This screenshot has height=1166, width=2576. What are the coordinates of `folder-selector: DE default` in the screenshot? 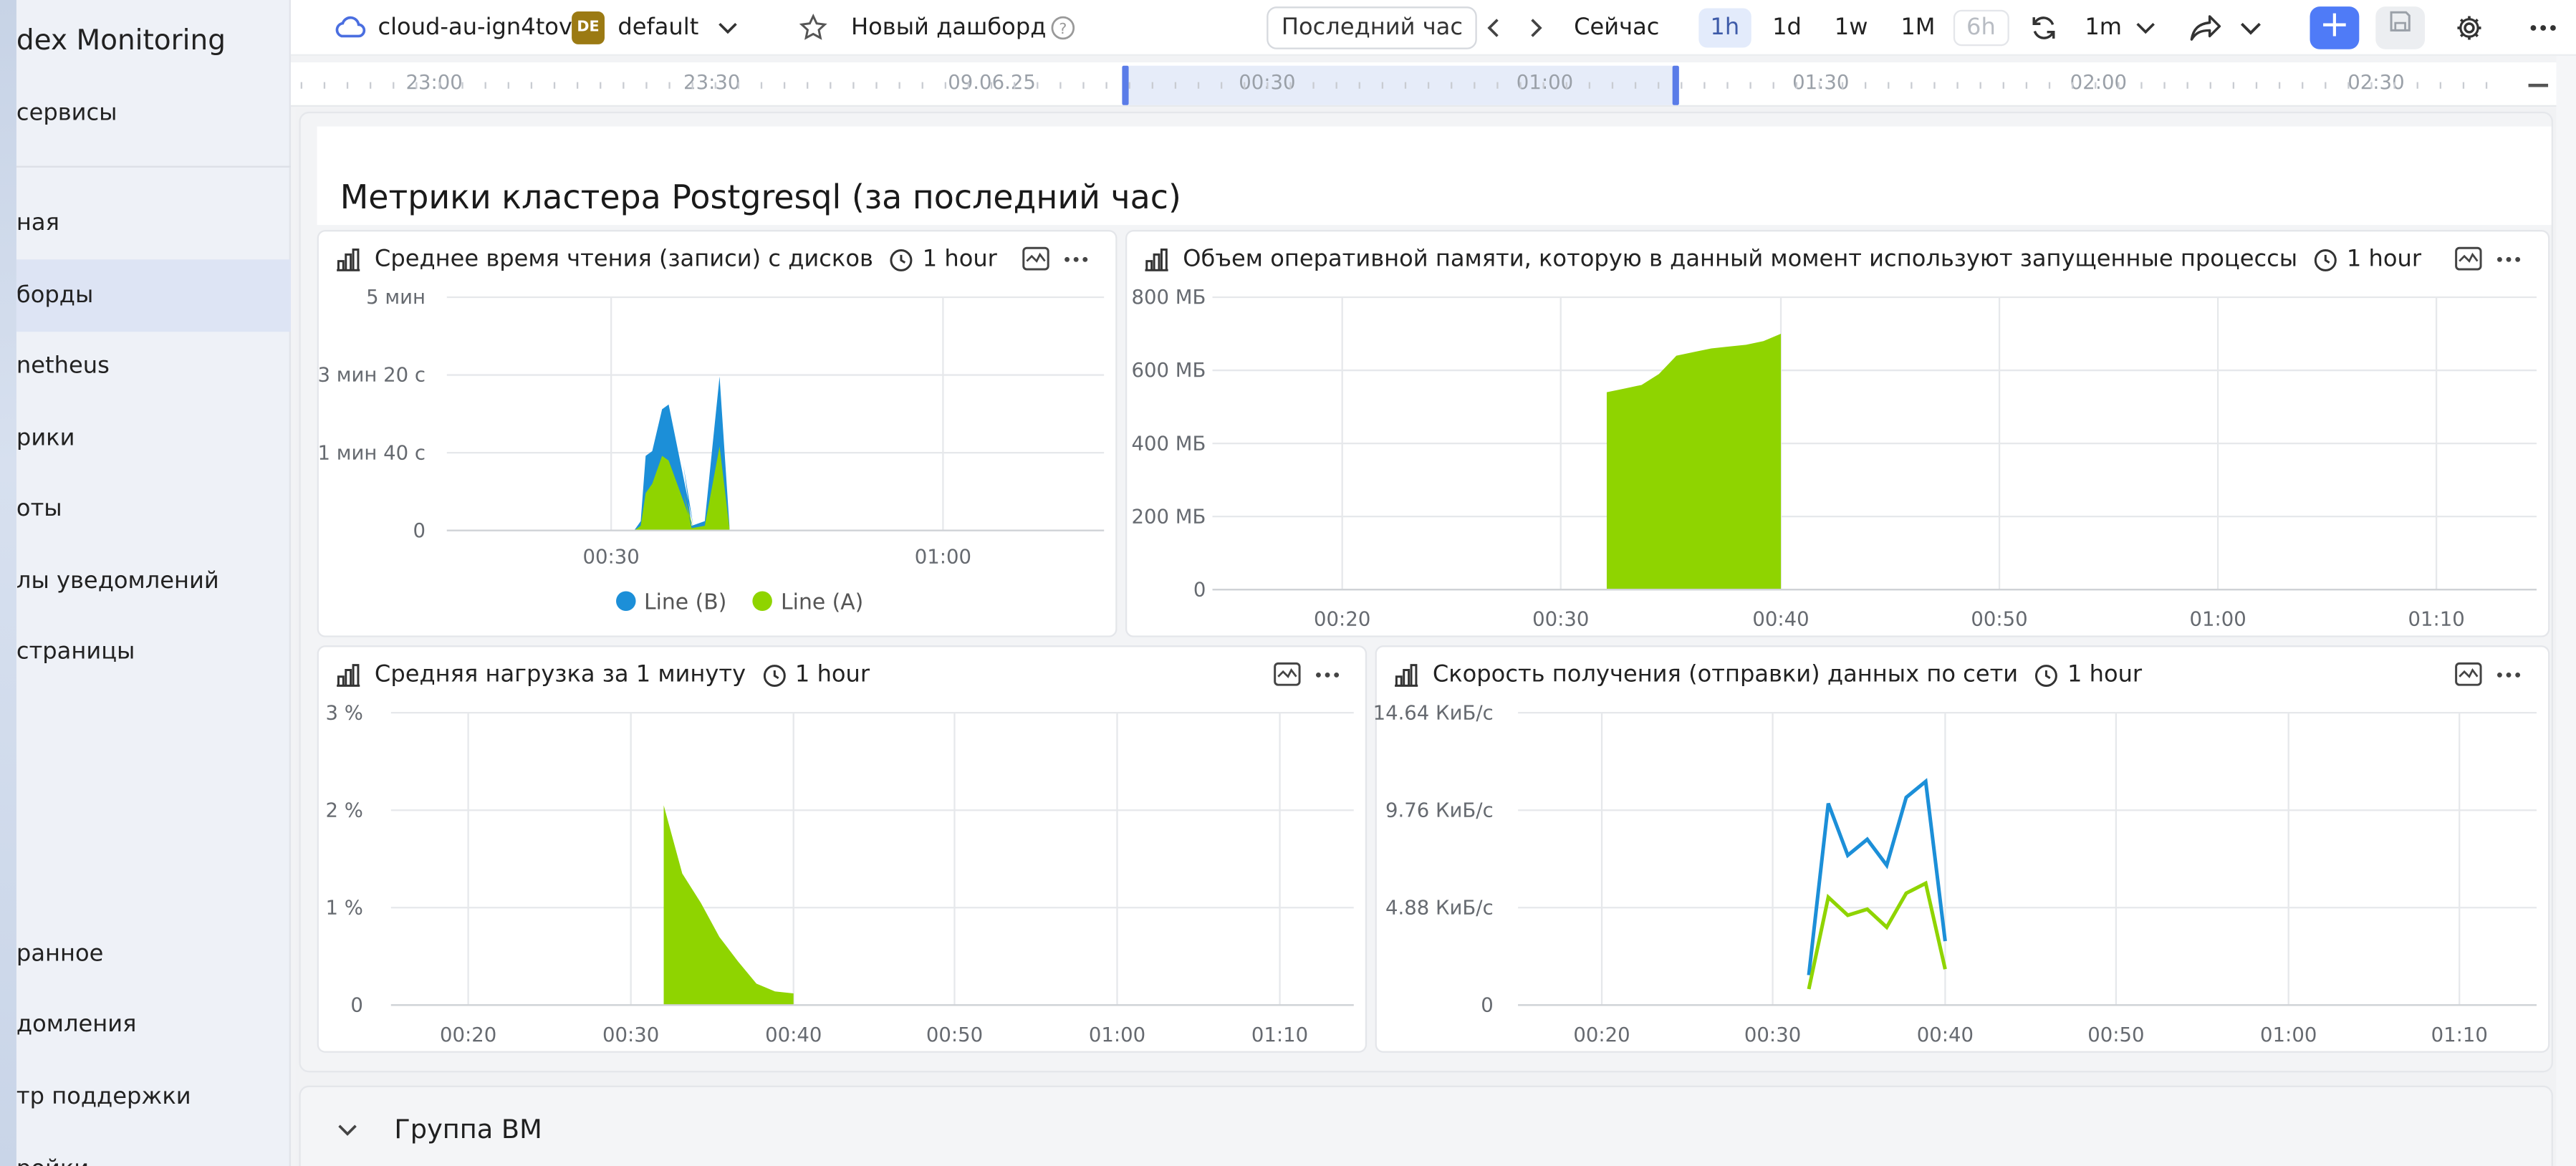 It's located at (655, 28).